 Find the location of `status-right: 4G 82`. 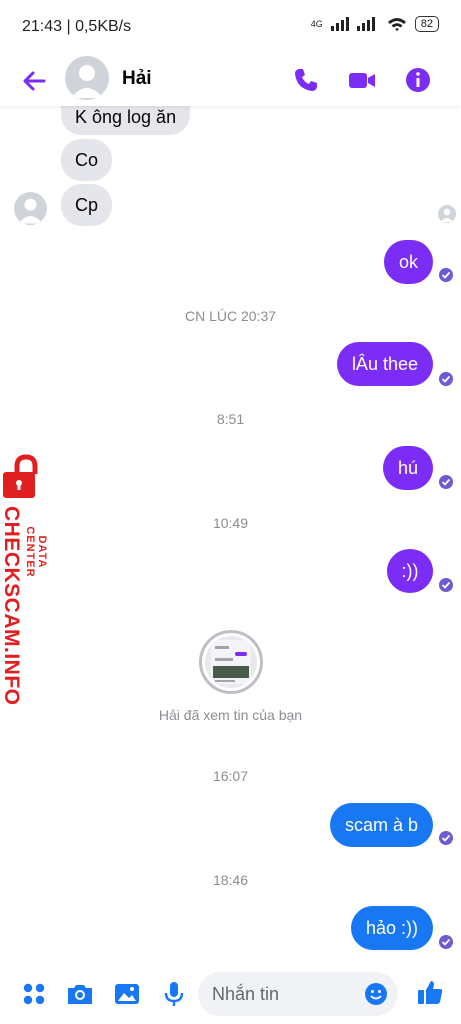

status-right: 4G 82 is located at coordinates (375, 24).